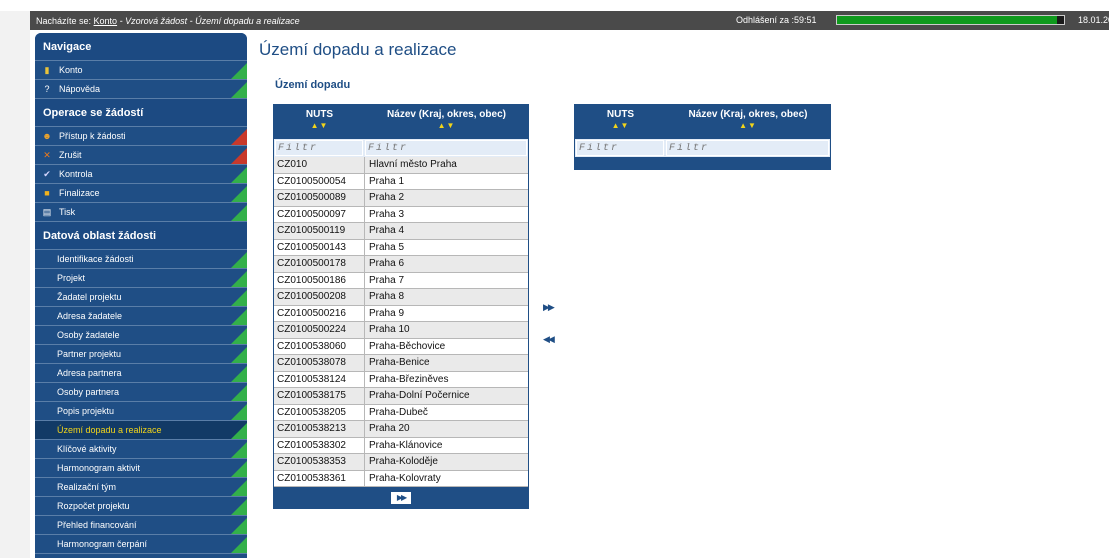 Image resolution: width=1109 pixels, height=558 pixels. I want to click on sidebar-item-popis-projektu: Popis projektu, so click(141, 411).